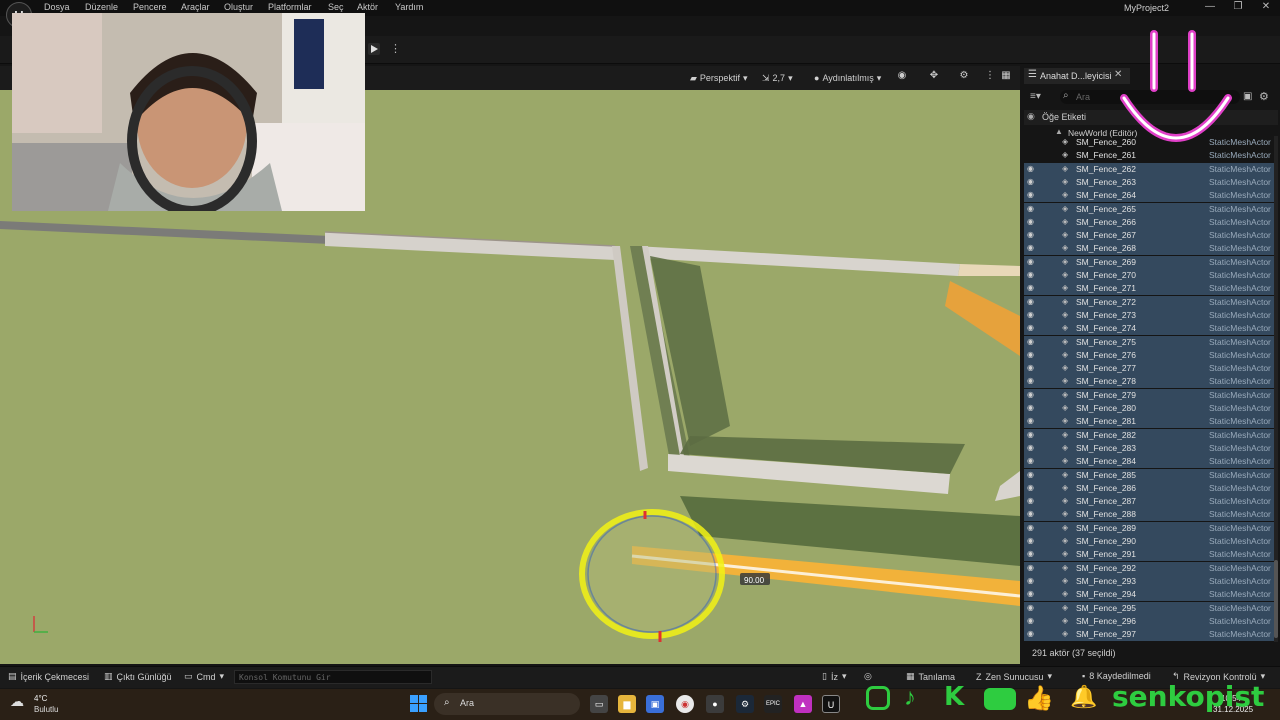 The height and width of the screenshot is (720, 1280). I want to click on outliner-row: ◉ ◈ SM_Fence_279 StaticMeshActor, so click(1149, 395).